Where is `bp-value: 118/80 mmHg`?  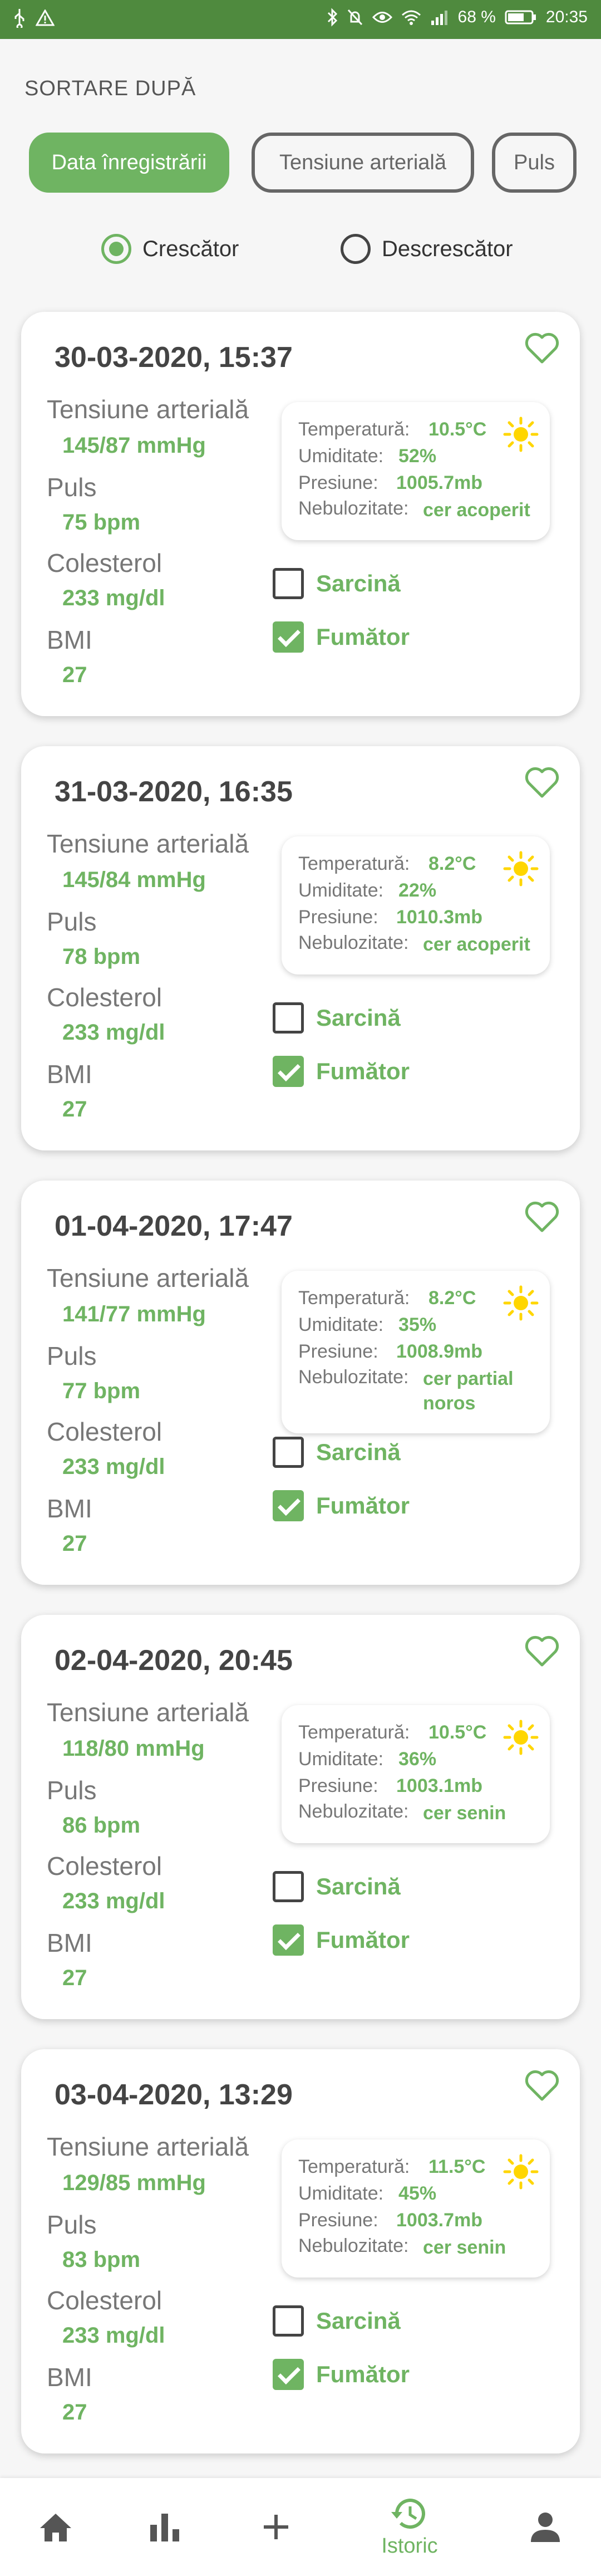 bp-value: 118/80 mmHg is located at coordinates (133, 1748).